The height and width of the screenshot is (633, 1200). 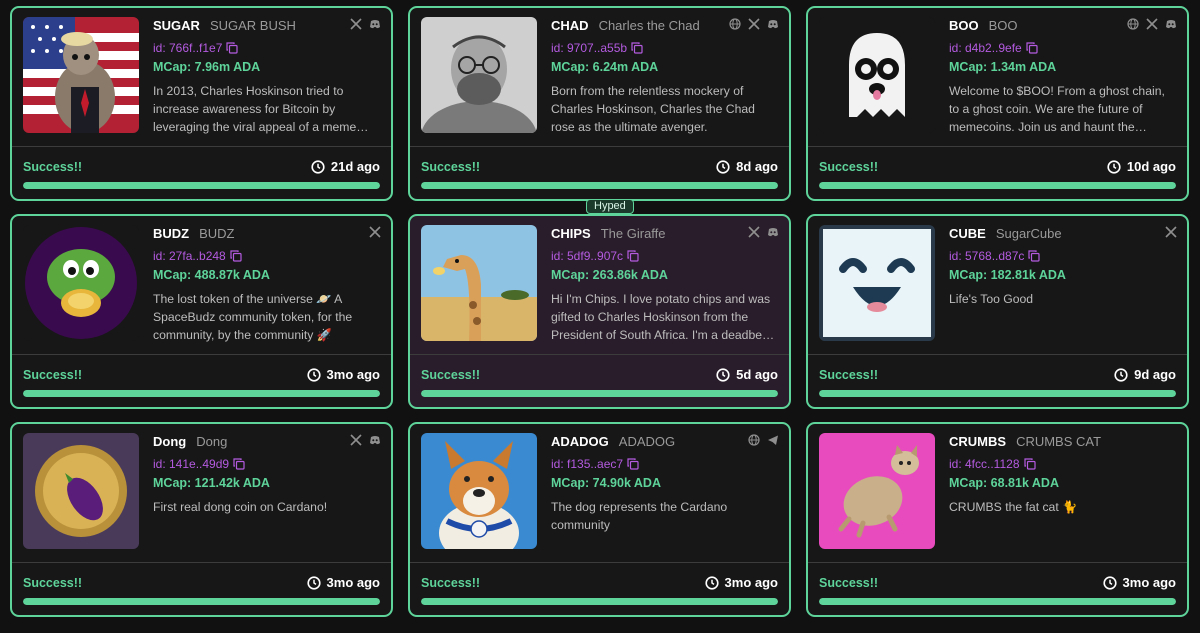 I want to click on market-cap: MCap: 1.34m ADA, so click(x=1003, y=67).